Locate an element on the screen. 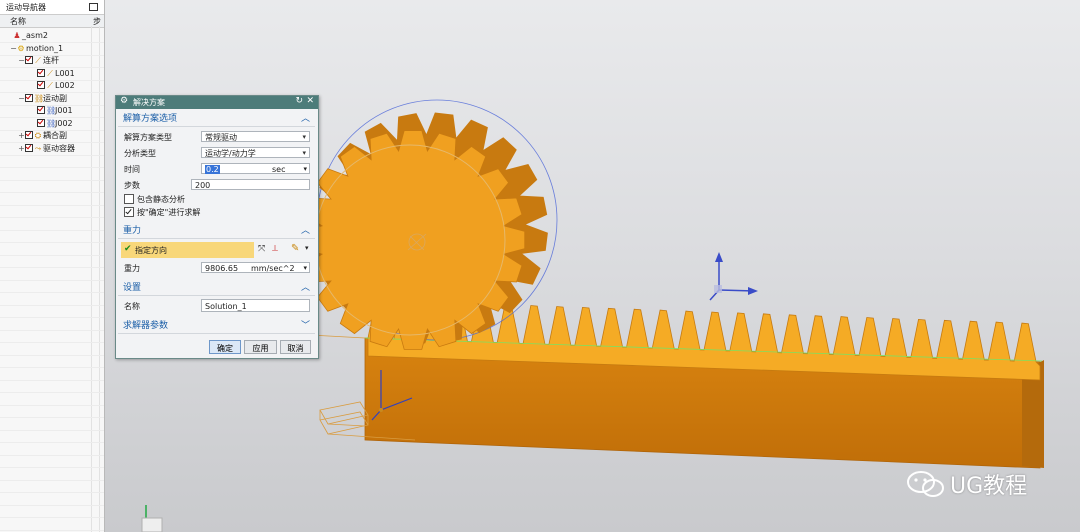  joints-icon: ⛓ is located at coordinates (39, 98).